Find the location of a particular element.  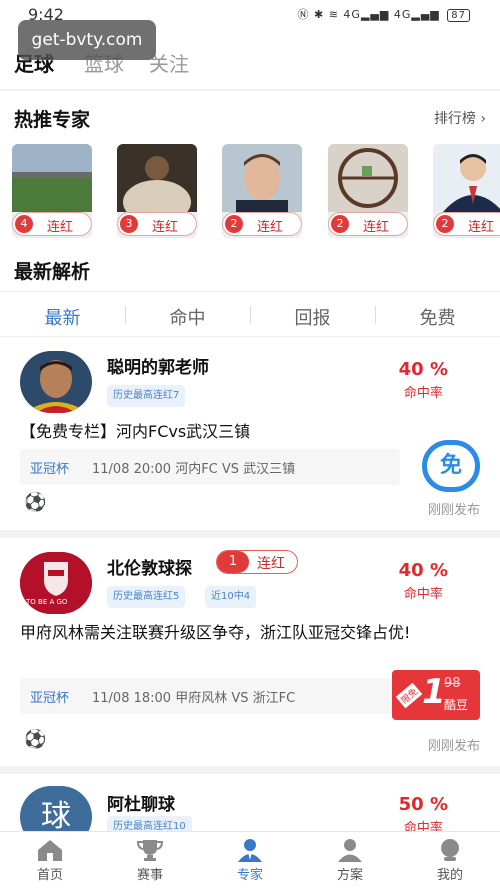

avatar-caption: TO BE A GO is located at coordinates (47, 602).